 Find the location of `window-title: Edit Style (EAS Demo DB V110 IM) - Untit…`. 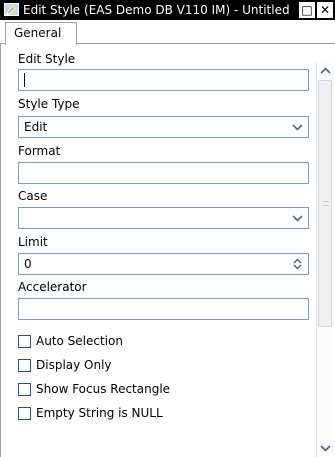

window-title: Edit Style (EAS Demo DB V110 IM) - Untit… is located at coordinates (156, 10).